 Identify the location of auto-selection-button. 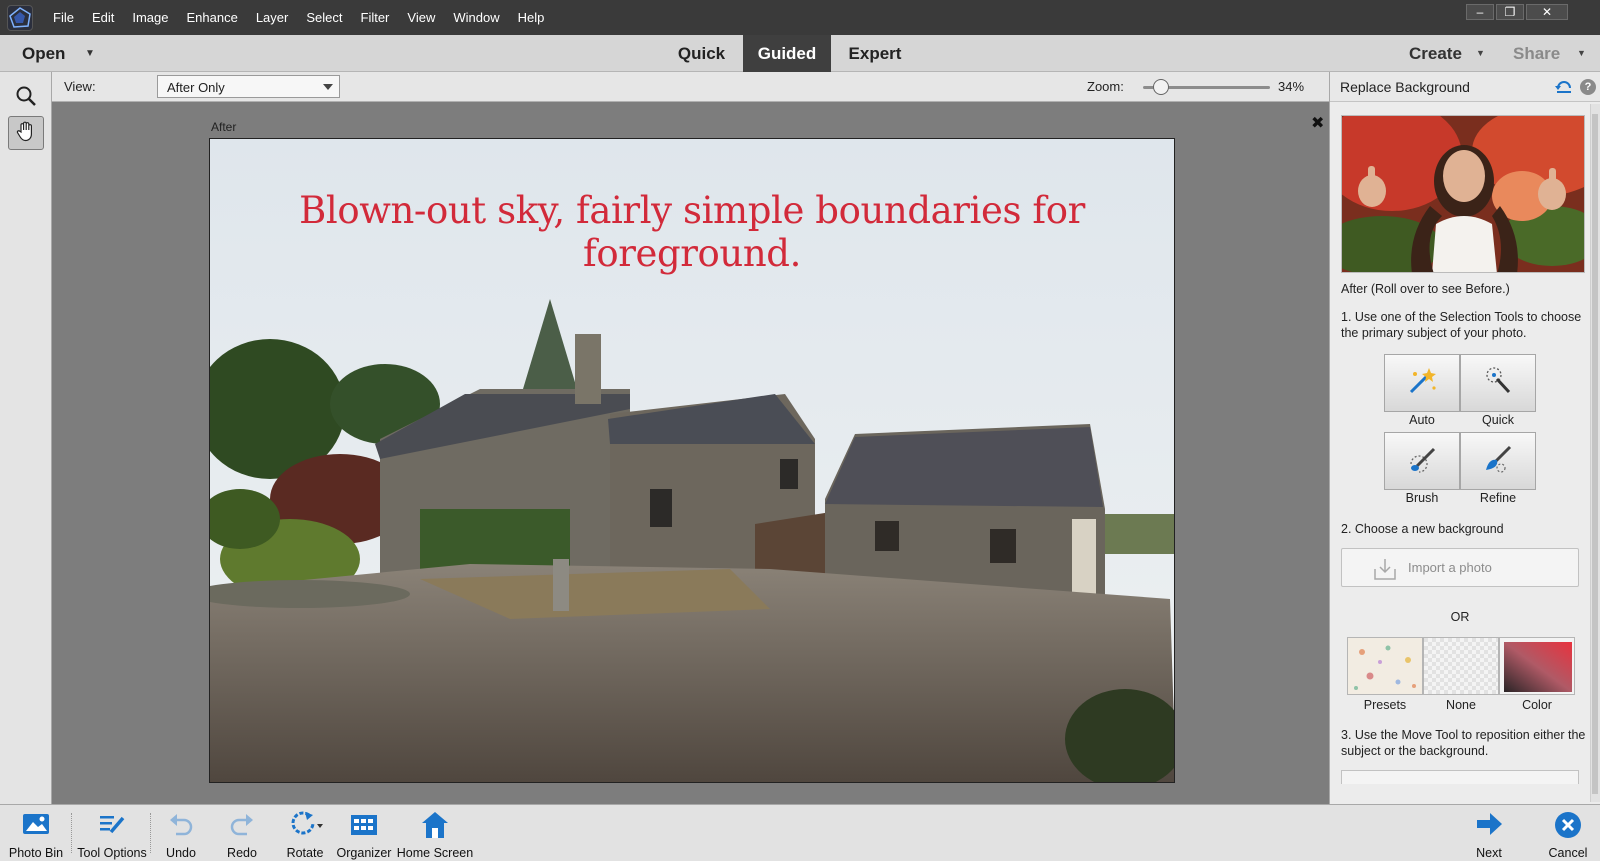
(1422, 383).